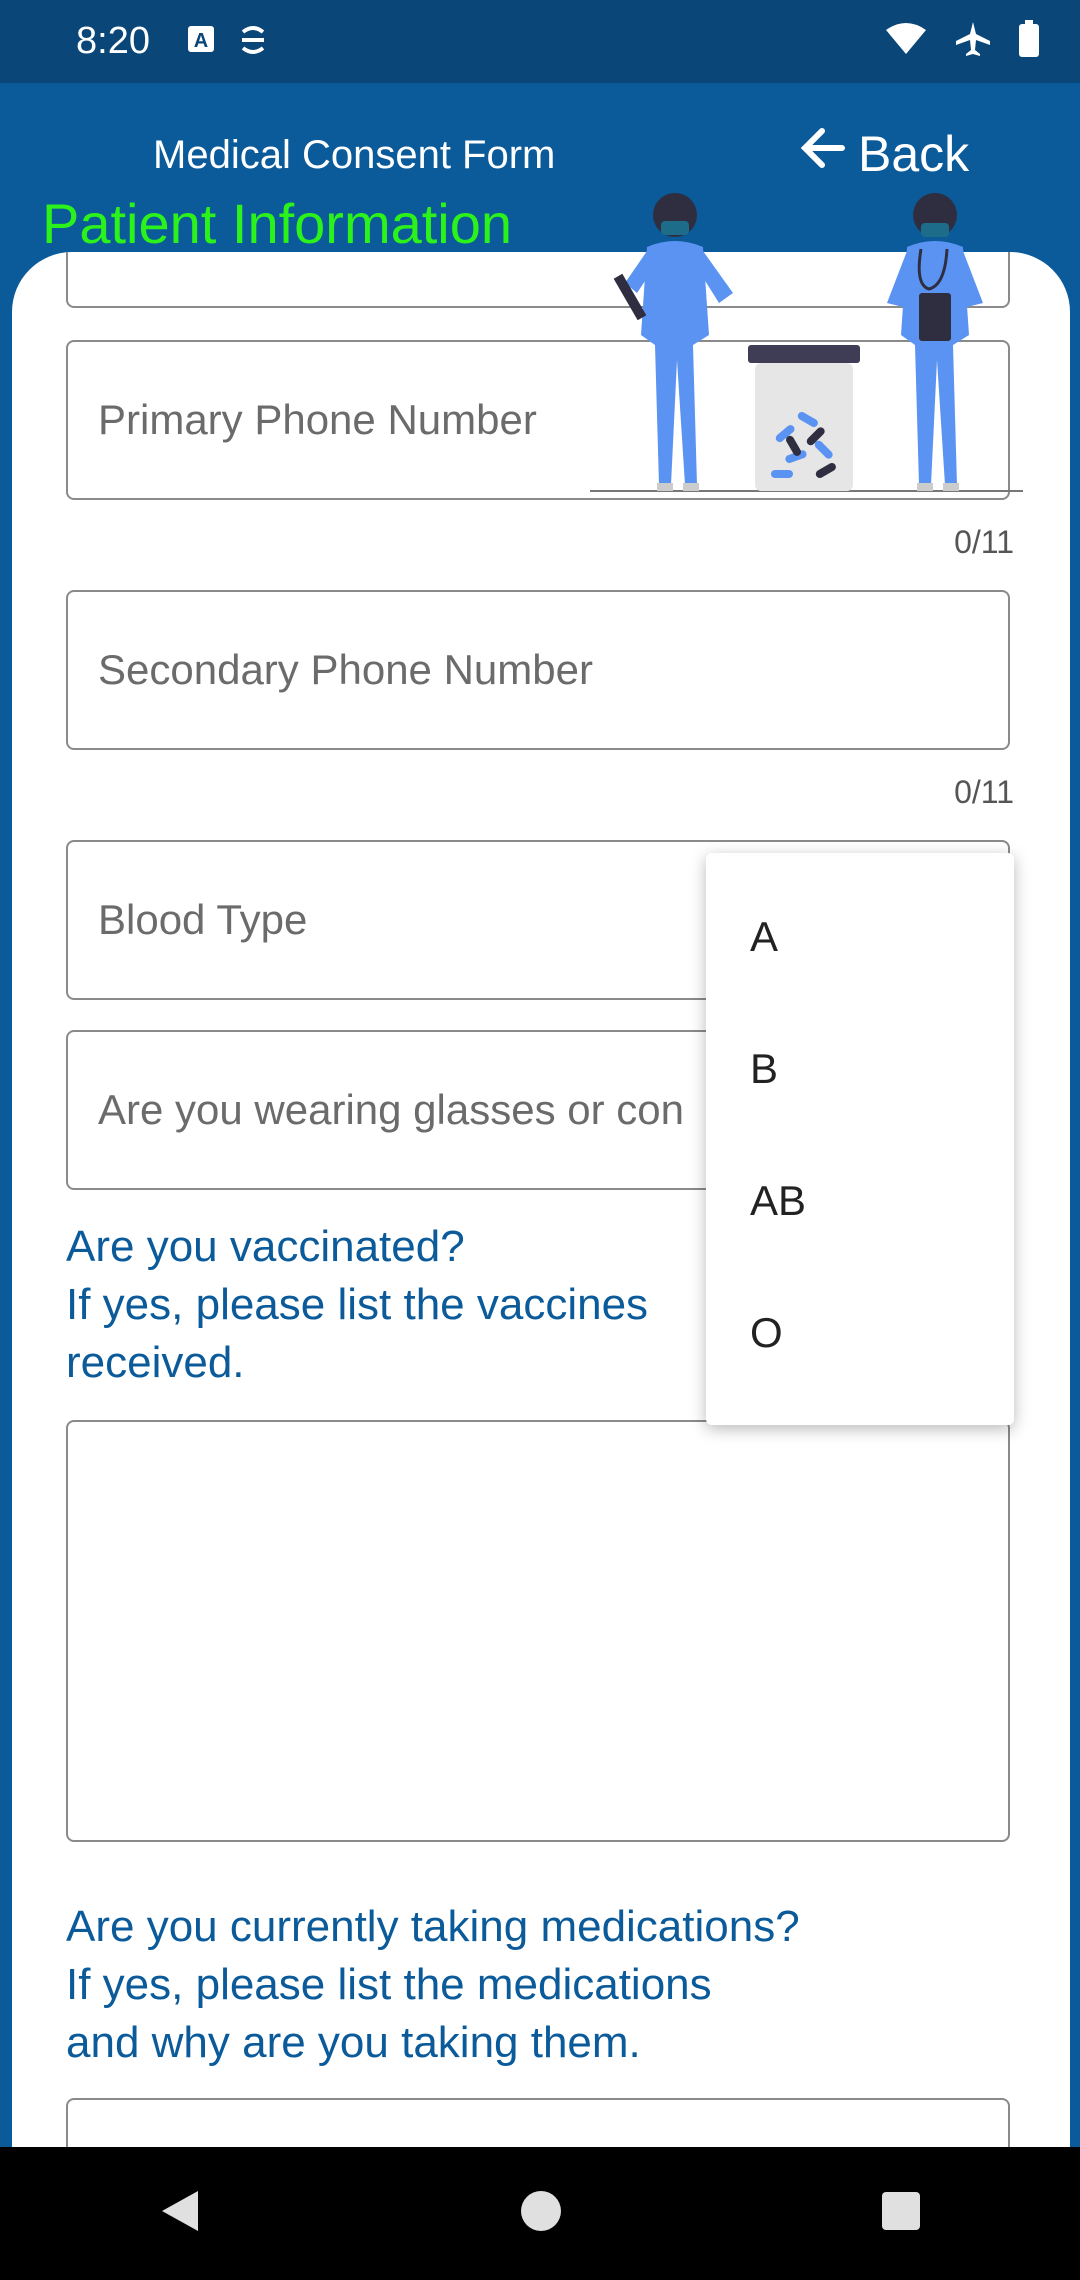  I want to click on medications-question-line2: If yes, please list the medications, so click(389, 1984).